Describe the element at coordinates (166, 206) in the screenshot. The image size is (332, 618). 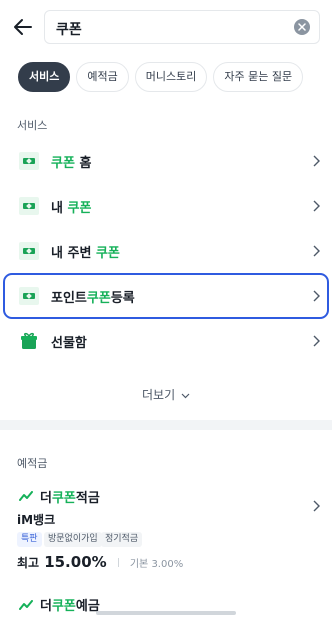
I see `service-item-my-coupon: 내 쿠폰` at that location.